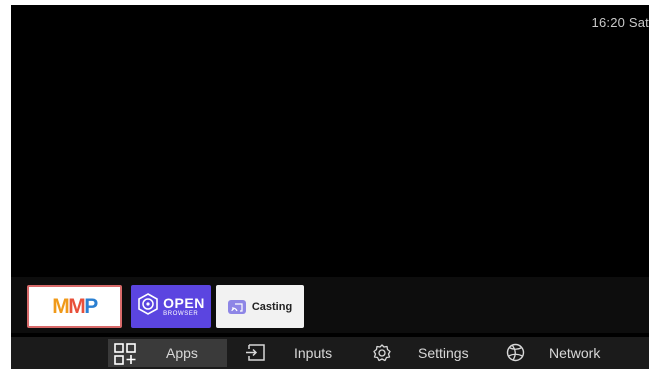 This screenshot has width=651, height=371. I want to click on network-globe-icon, so click(515, 352).